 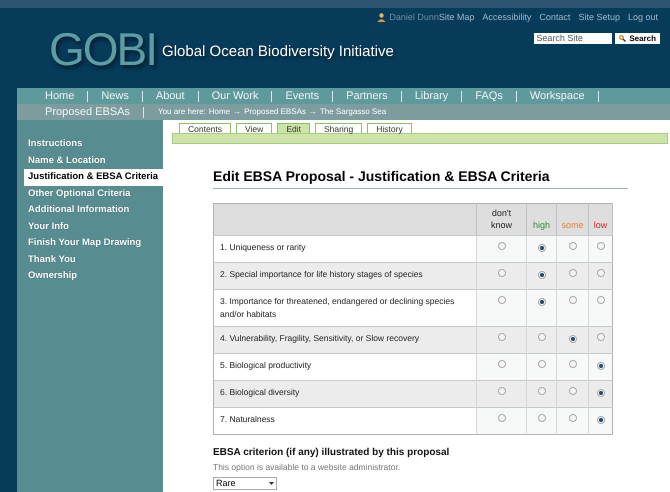 I want to click on tab: History, so click(x=389, y=128).